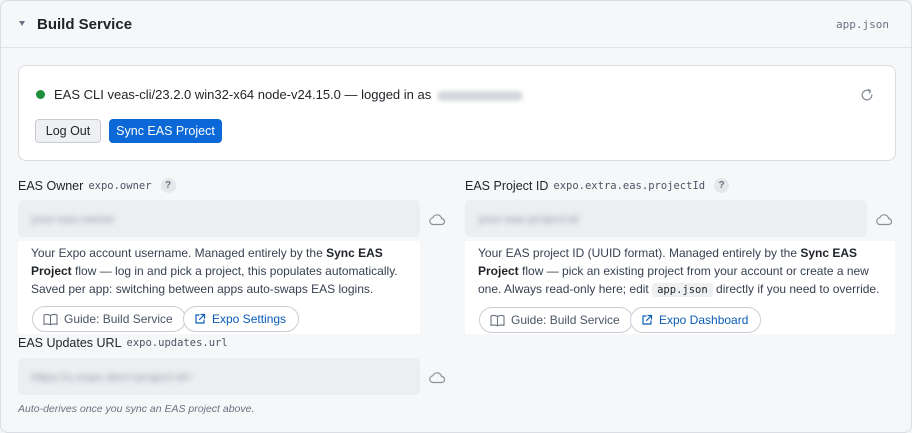 This screenshot has width=912, height=433. What do you see at coordinates (528, 218) in the screenshot?
I see `eas-project-id-placeholder: your-eas-project-id` at bounding box center [528, 218].